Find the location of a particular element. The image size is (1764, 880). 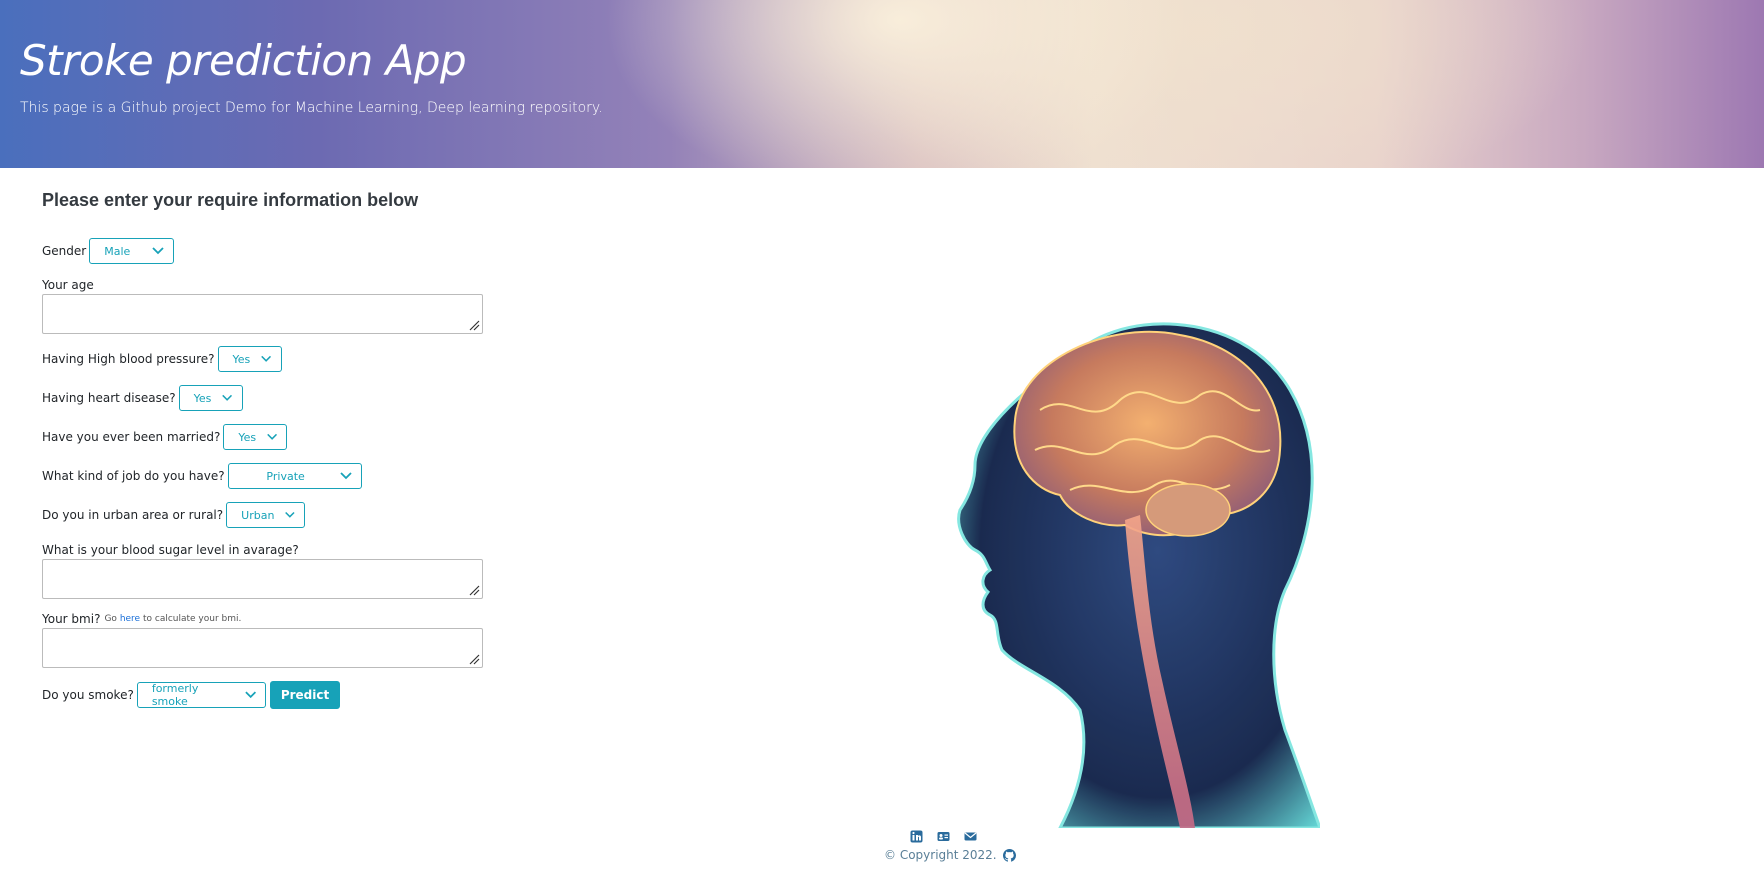

residence-select-value: Urban is located at coordinates (258, 515).